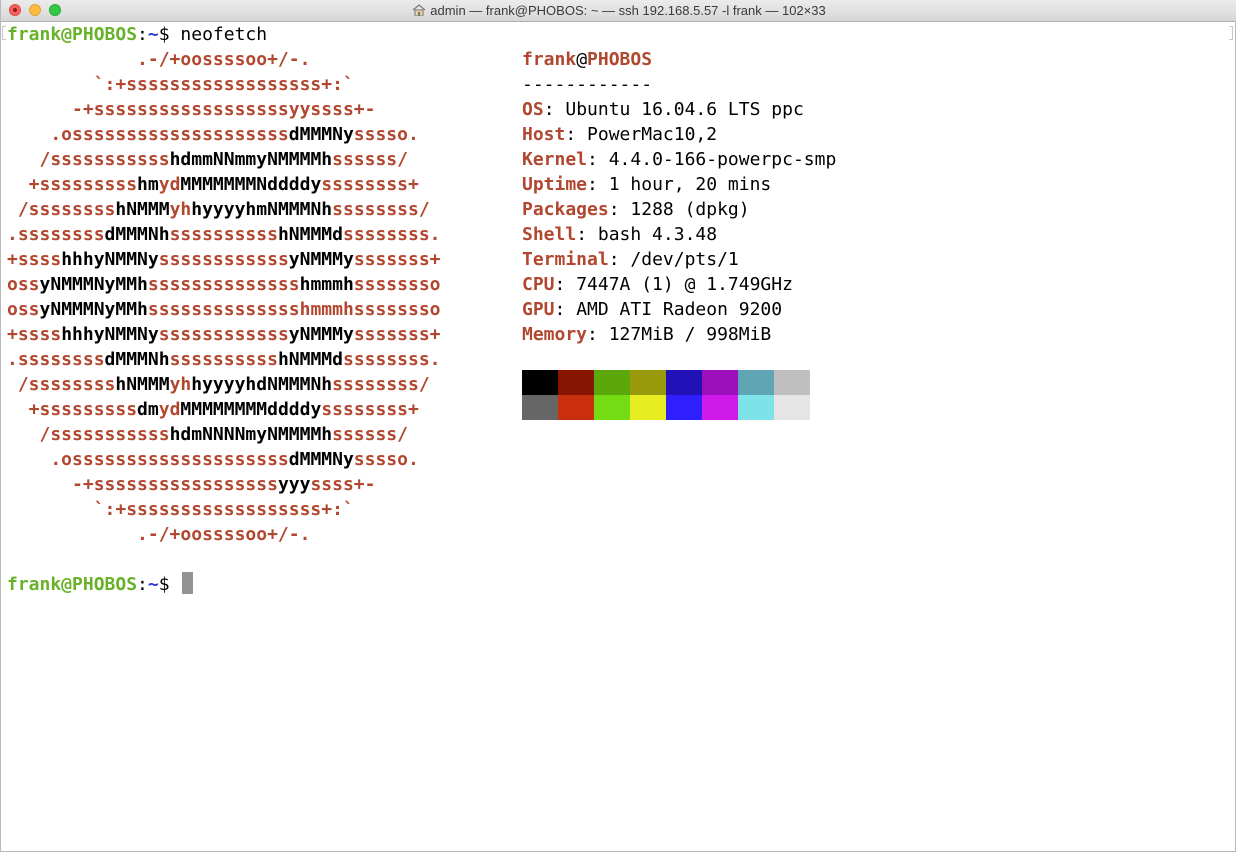 Image resolution: width=1236 pixels, height=852 pixels. What do you see at coordinates (110, 334) in the screenshot?
I see `logo-segment: hhhyNMMNy` at bounding box center [110, 334].